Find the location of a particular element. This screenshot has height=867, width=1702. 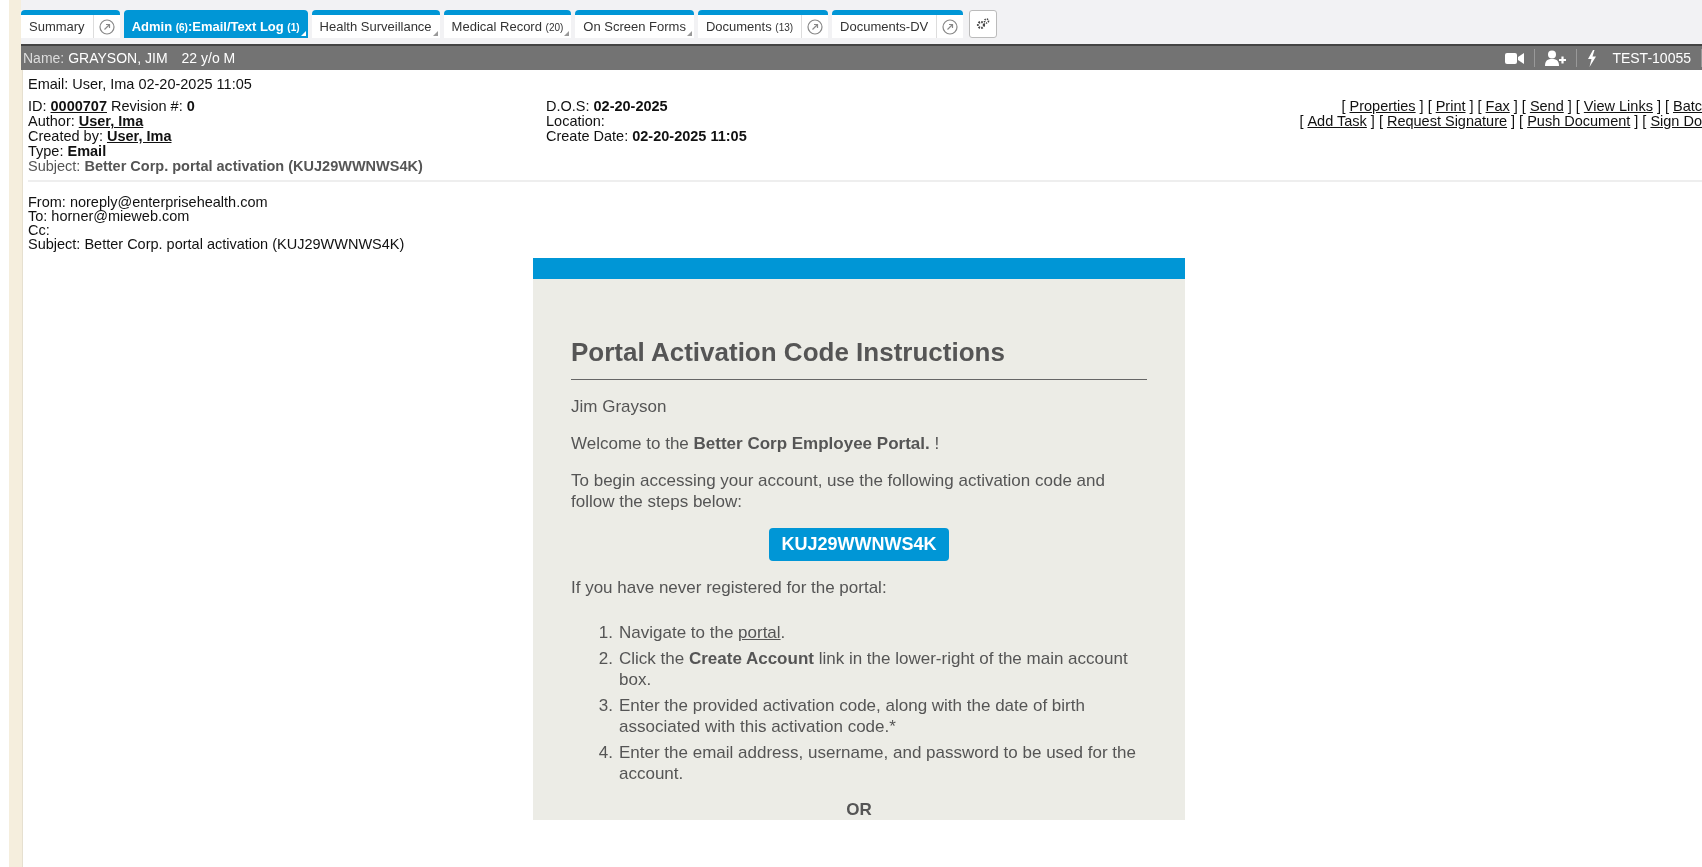

step-number: 2. is located at coordinates (605, 659).